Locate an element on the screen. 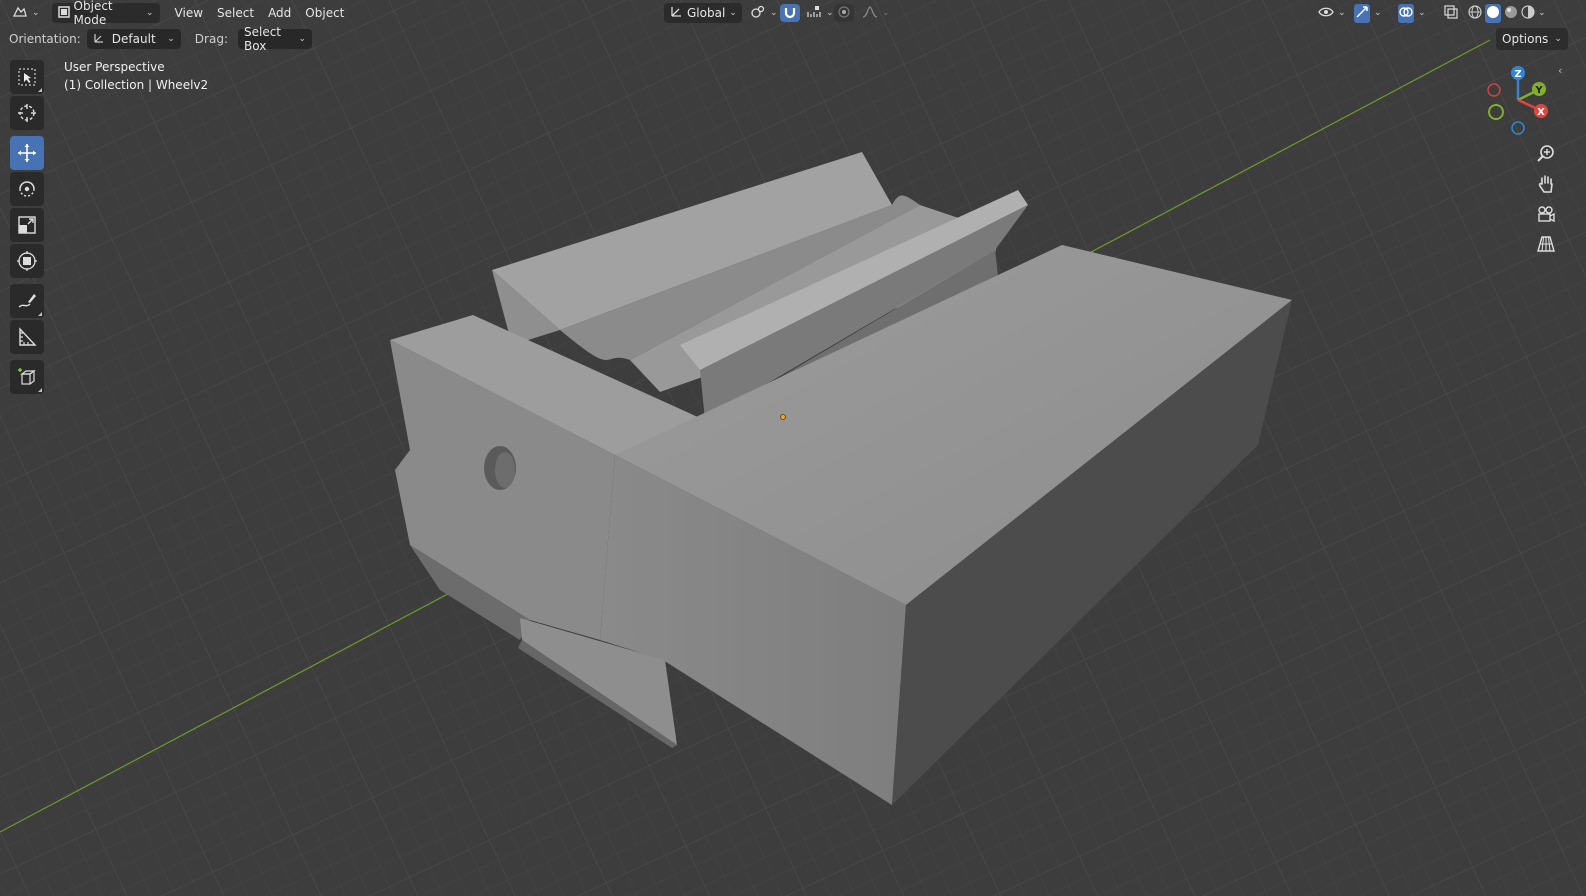 This screenshot has width=1586, height=896. add-cube-tool is located at coordinates (27, 377).